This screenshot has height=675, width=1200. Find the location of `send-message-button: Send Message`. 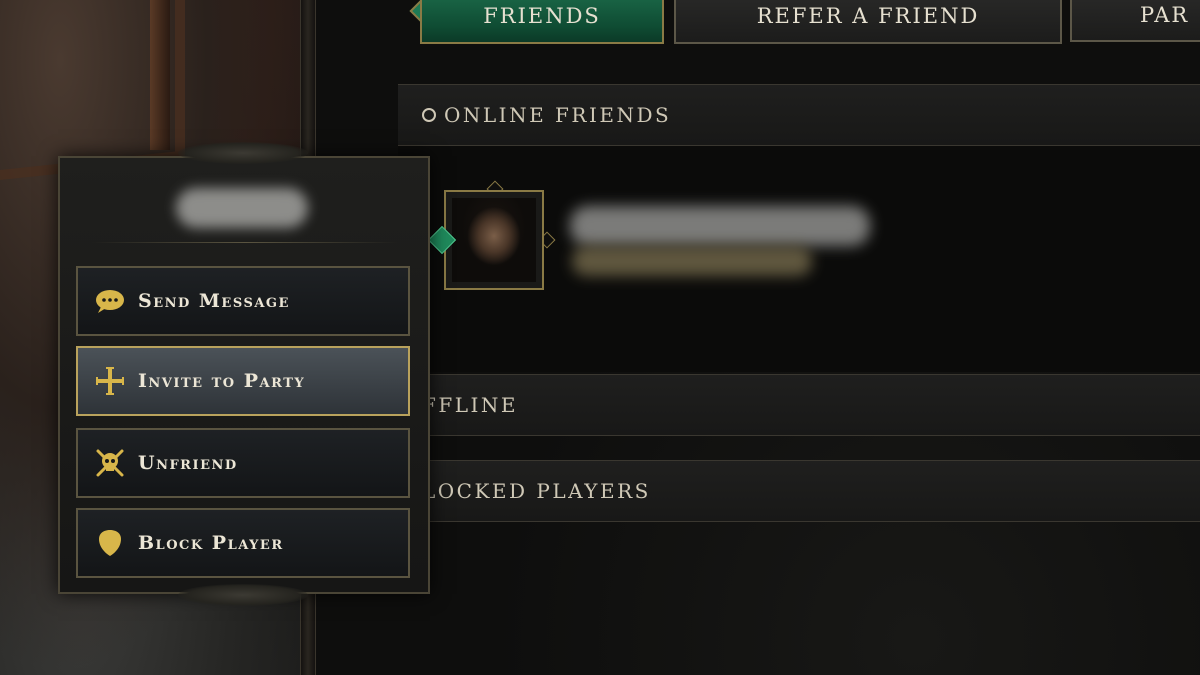

send-message-button: Send Message is located at coordinates (243, 301).